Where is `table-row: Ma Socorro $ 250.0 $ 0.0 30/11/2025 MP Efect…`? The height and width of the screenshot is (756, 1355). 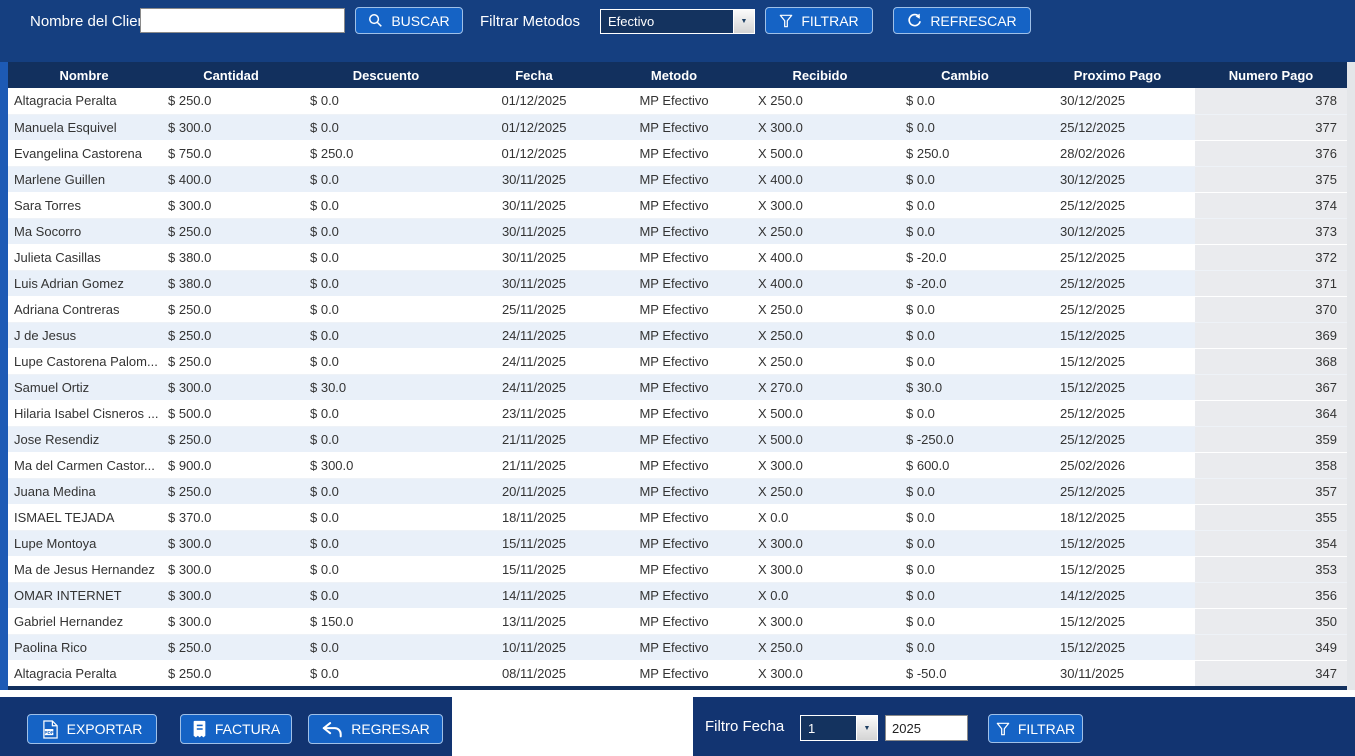
table-row: Ma Socorro $ 250.0 $ 0.0 30/11/2025 MP Efect… is located at coordinates (677, 231).